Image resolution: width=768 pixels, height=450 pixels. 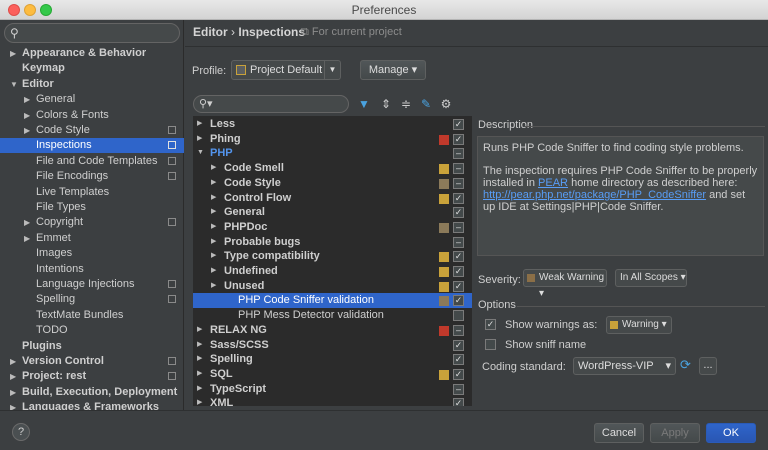 What do you see at coordinates (332, 256) in the screenshot?
I see `inspection-row: ▶ Type compatibility ✓` at bounding box center [332, 256].